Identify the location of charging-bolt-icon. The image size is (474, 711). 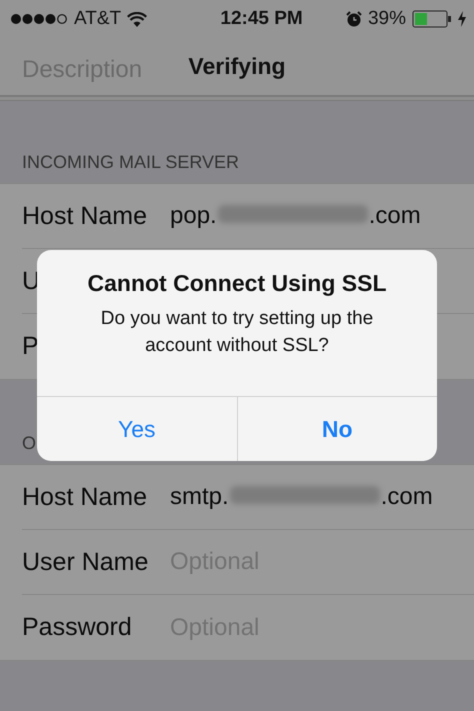
(462, 19).